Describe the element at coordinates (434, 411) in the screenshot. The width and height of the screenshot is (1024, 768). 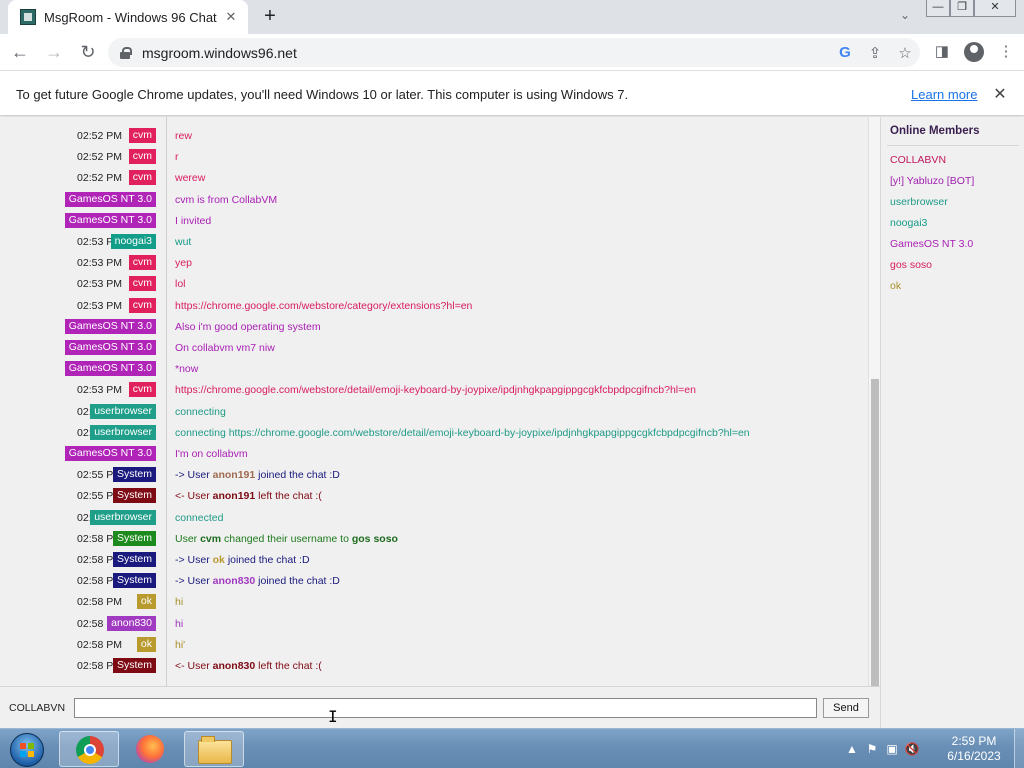
I see `chat-message: 02:54 PMuserbrowserconnecting` at that location.